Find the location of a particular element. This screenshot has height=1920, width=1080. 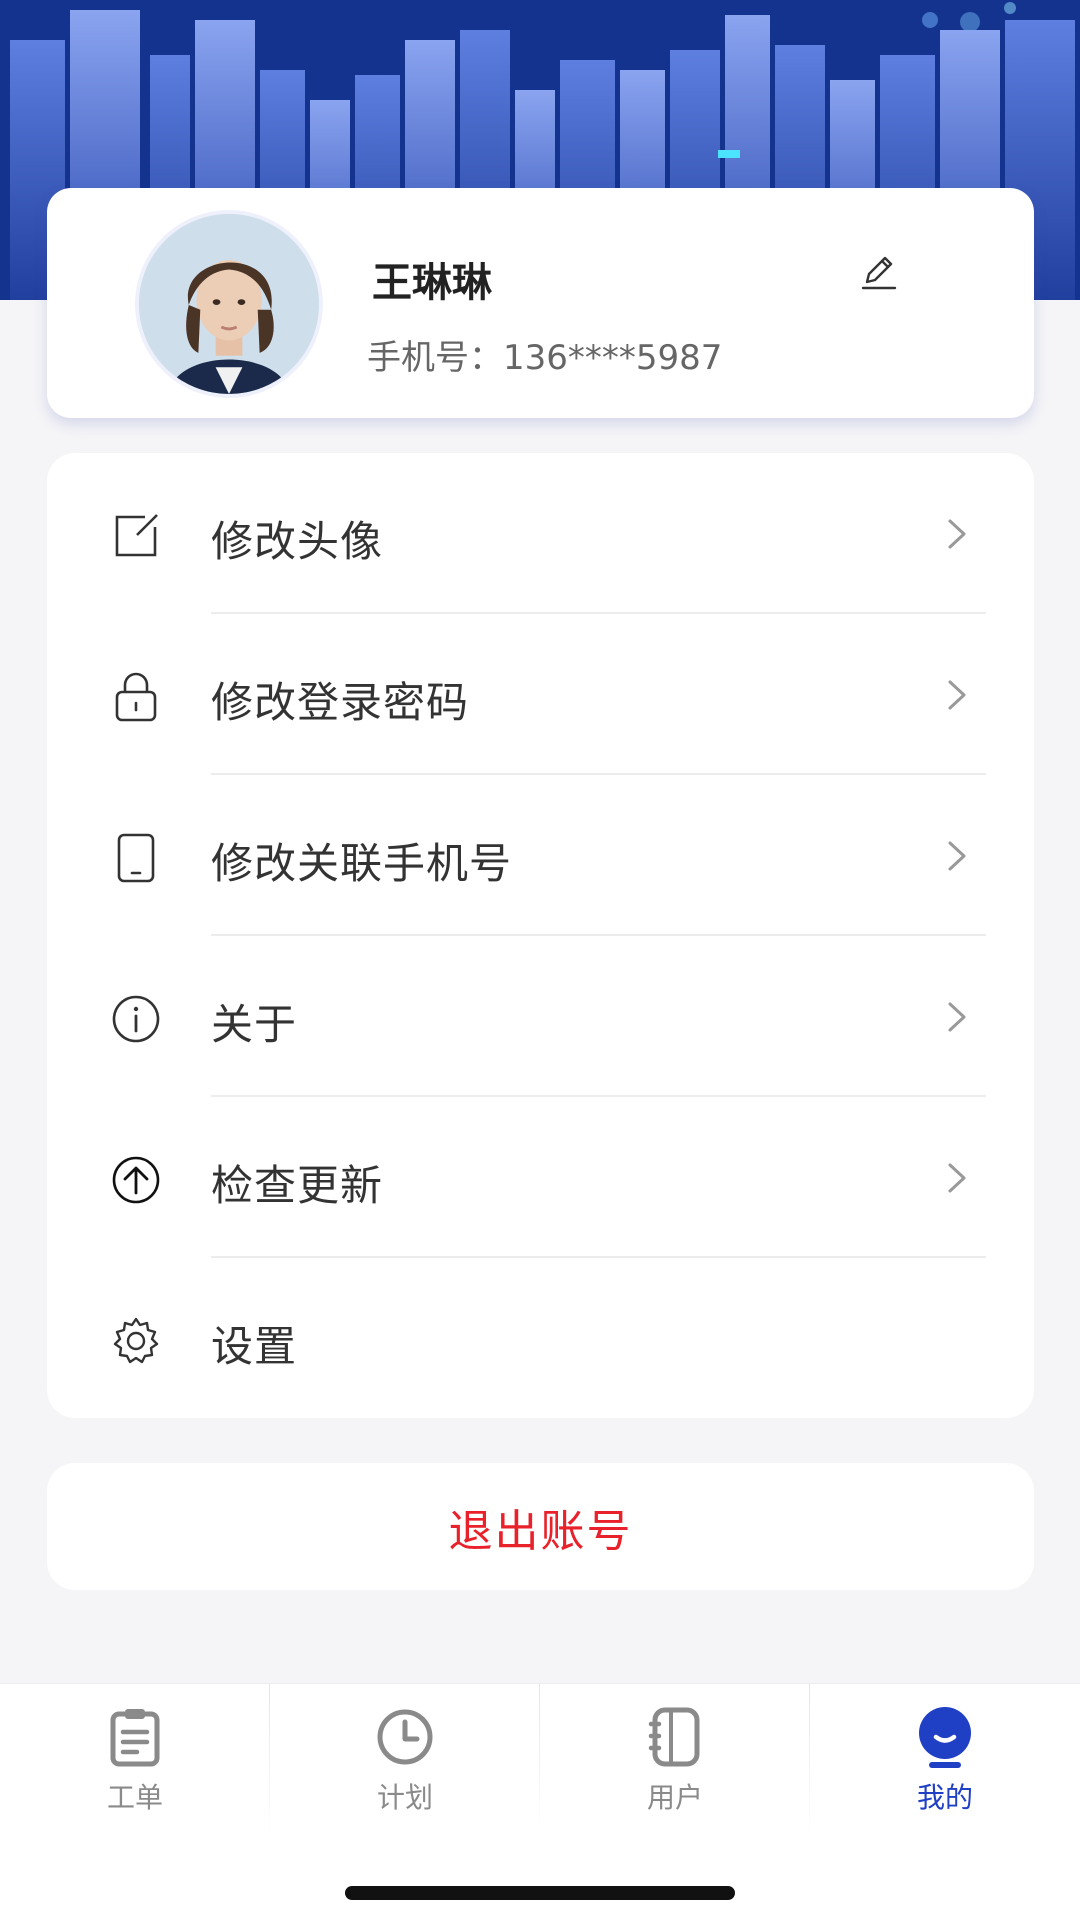

menu-item-label: 设置 is located at coordinates (254, 1346).